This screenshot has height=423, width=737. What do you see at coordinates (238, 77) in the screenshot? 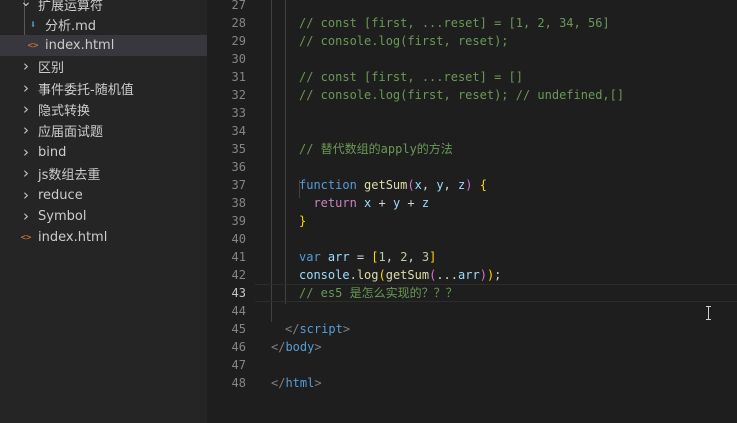
I see `line-number: 31` at bounding box center [238, 77].